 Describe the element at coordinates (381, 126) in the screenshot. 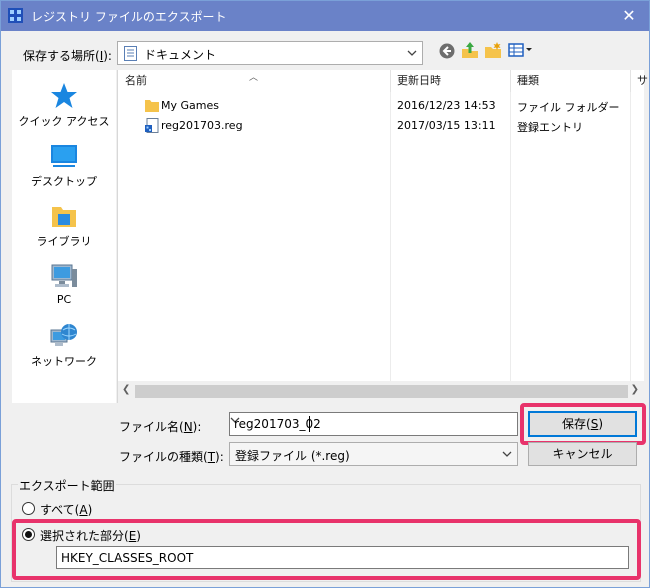

I see `list-item: reg201703.reg 2017/03/15 13:11 登録エントリ` at that location.